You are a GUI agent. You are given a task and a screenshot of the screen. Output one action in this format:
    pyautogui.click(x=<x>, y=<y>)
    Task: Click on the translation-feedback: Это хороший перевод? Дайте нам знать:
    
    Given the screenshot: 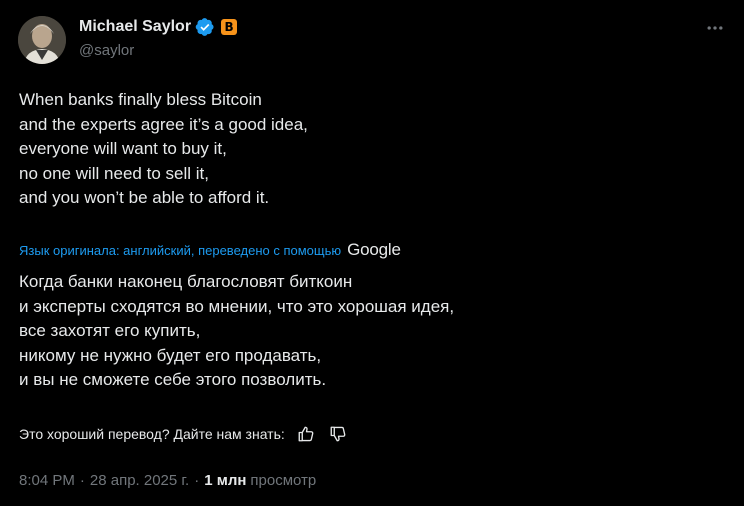 What is the action you would take?
    pyautogui.click(x=184, y=434)
    